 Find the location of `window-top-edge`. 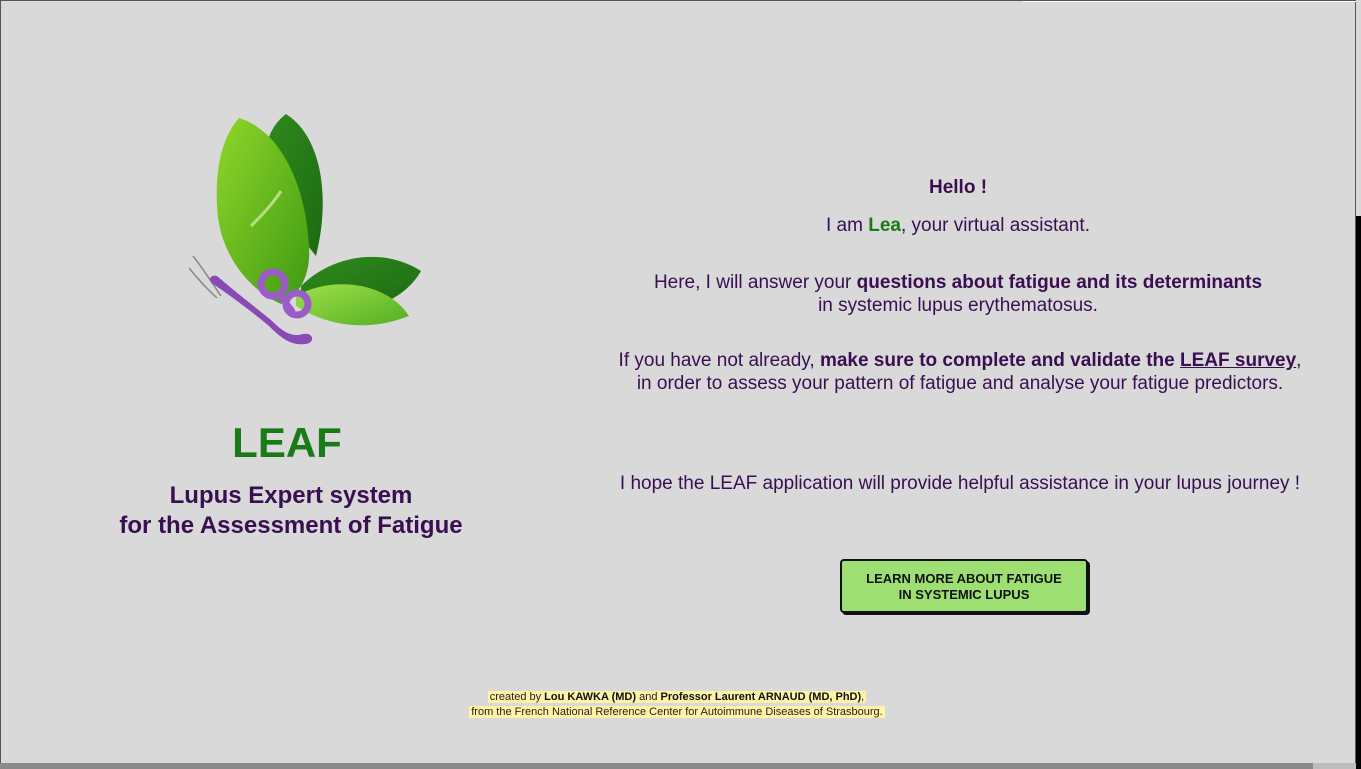

window-top-edge is located at coordinates (1192, 1).